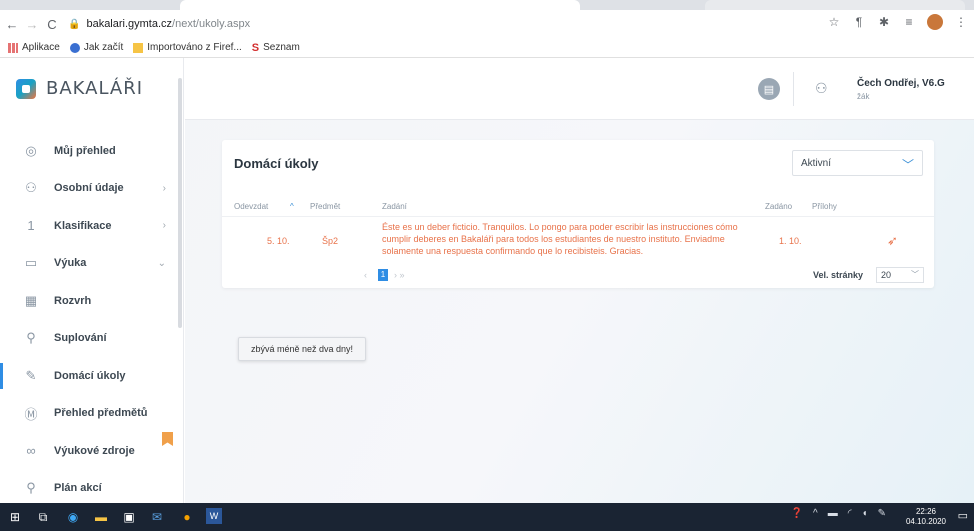 The width and height of the screenshot is (974, 531). Describe the element at coordinates (857, 163) in the screenshot. I see `status-filter-select: Aktivní ﹀` at that location.